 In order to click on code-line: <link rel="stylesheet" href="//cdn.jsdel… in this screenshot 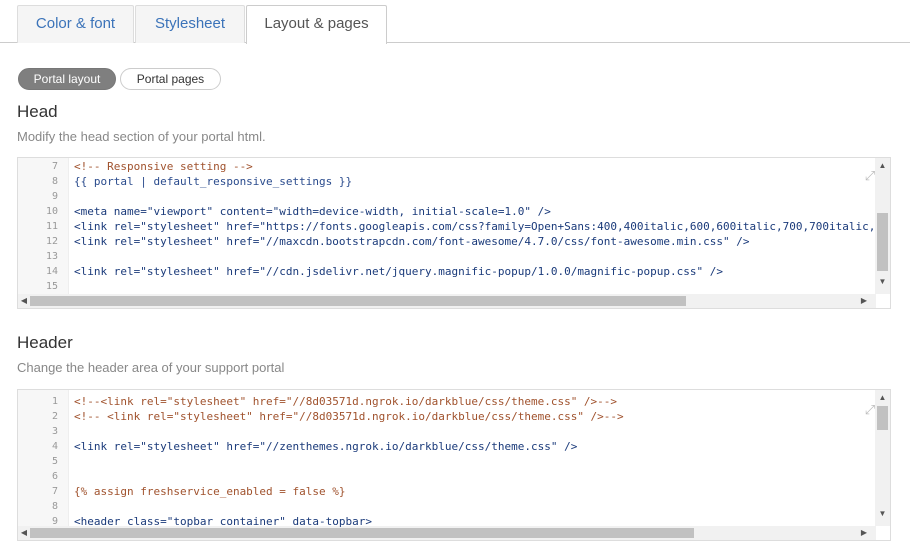, I will do `click(398, 271)`.